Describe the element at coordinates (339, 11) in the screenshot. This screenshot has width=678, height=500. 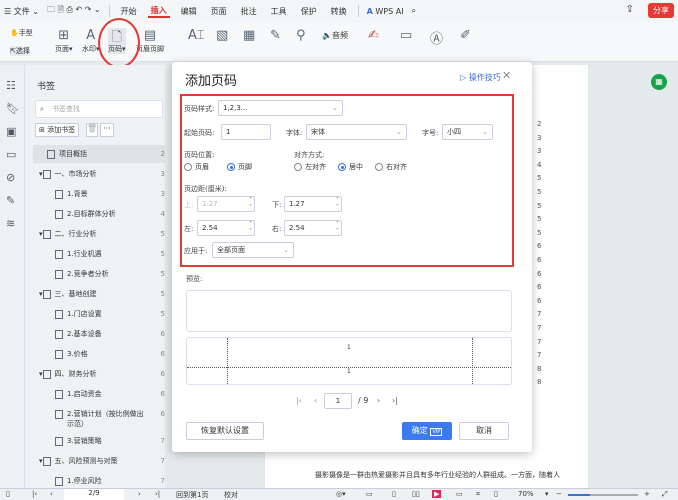
I see `tab-convert: 转换` at that location.